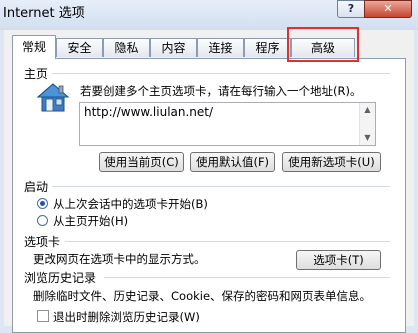 The width and height of the screenshot is (418, 333). Describe the element at coordinates (42, 242) in the screenshot. I see `tabs-heading: 选项卡` at that location.